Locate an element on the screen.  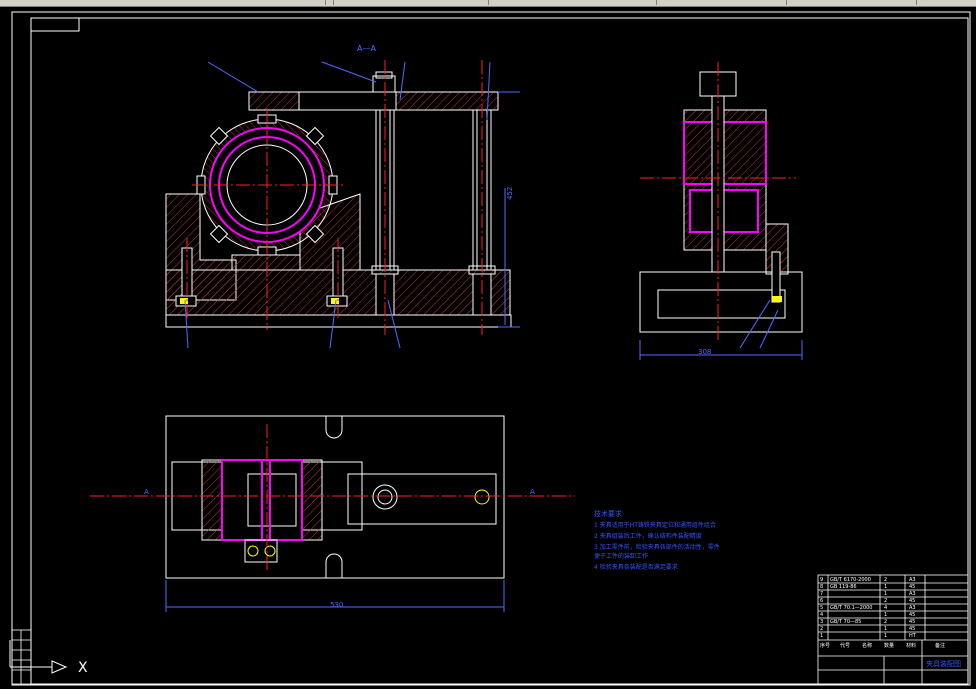
ucs-icon is located at coordinates (38, 657).